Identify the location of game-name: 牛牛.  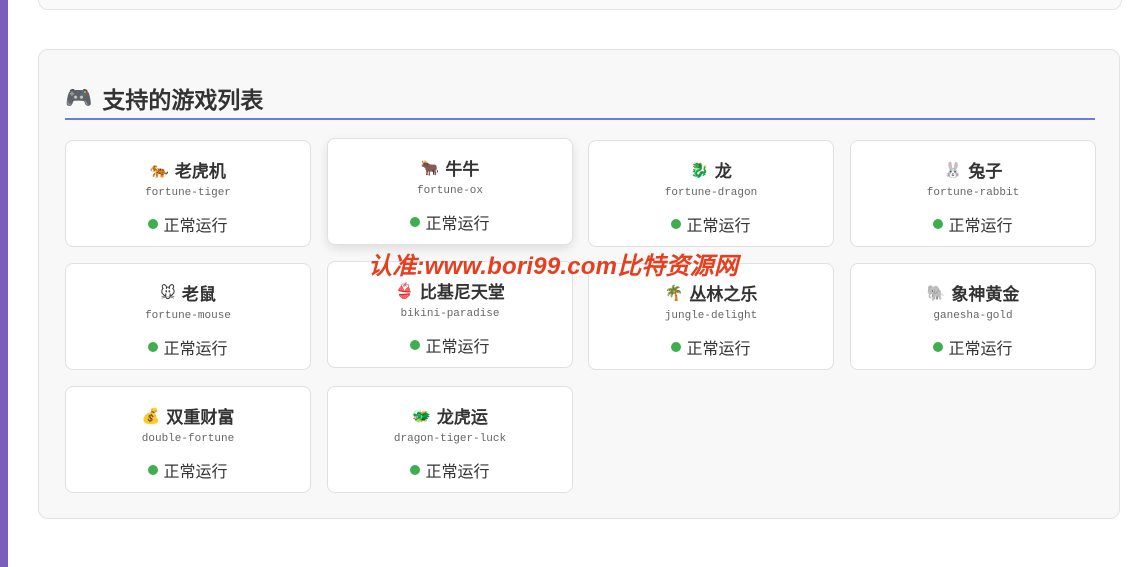
(462, 169).